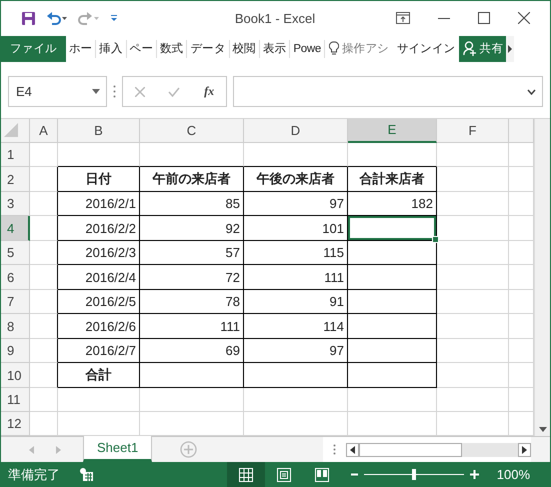  What do you see at coordinates (192, 130) in the screenshot?
I see `column-header: C` at bounding box center [192, 130].